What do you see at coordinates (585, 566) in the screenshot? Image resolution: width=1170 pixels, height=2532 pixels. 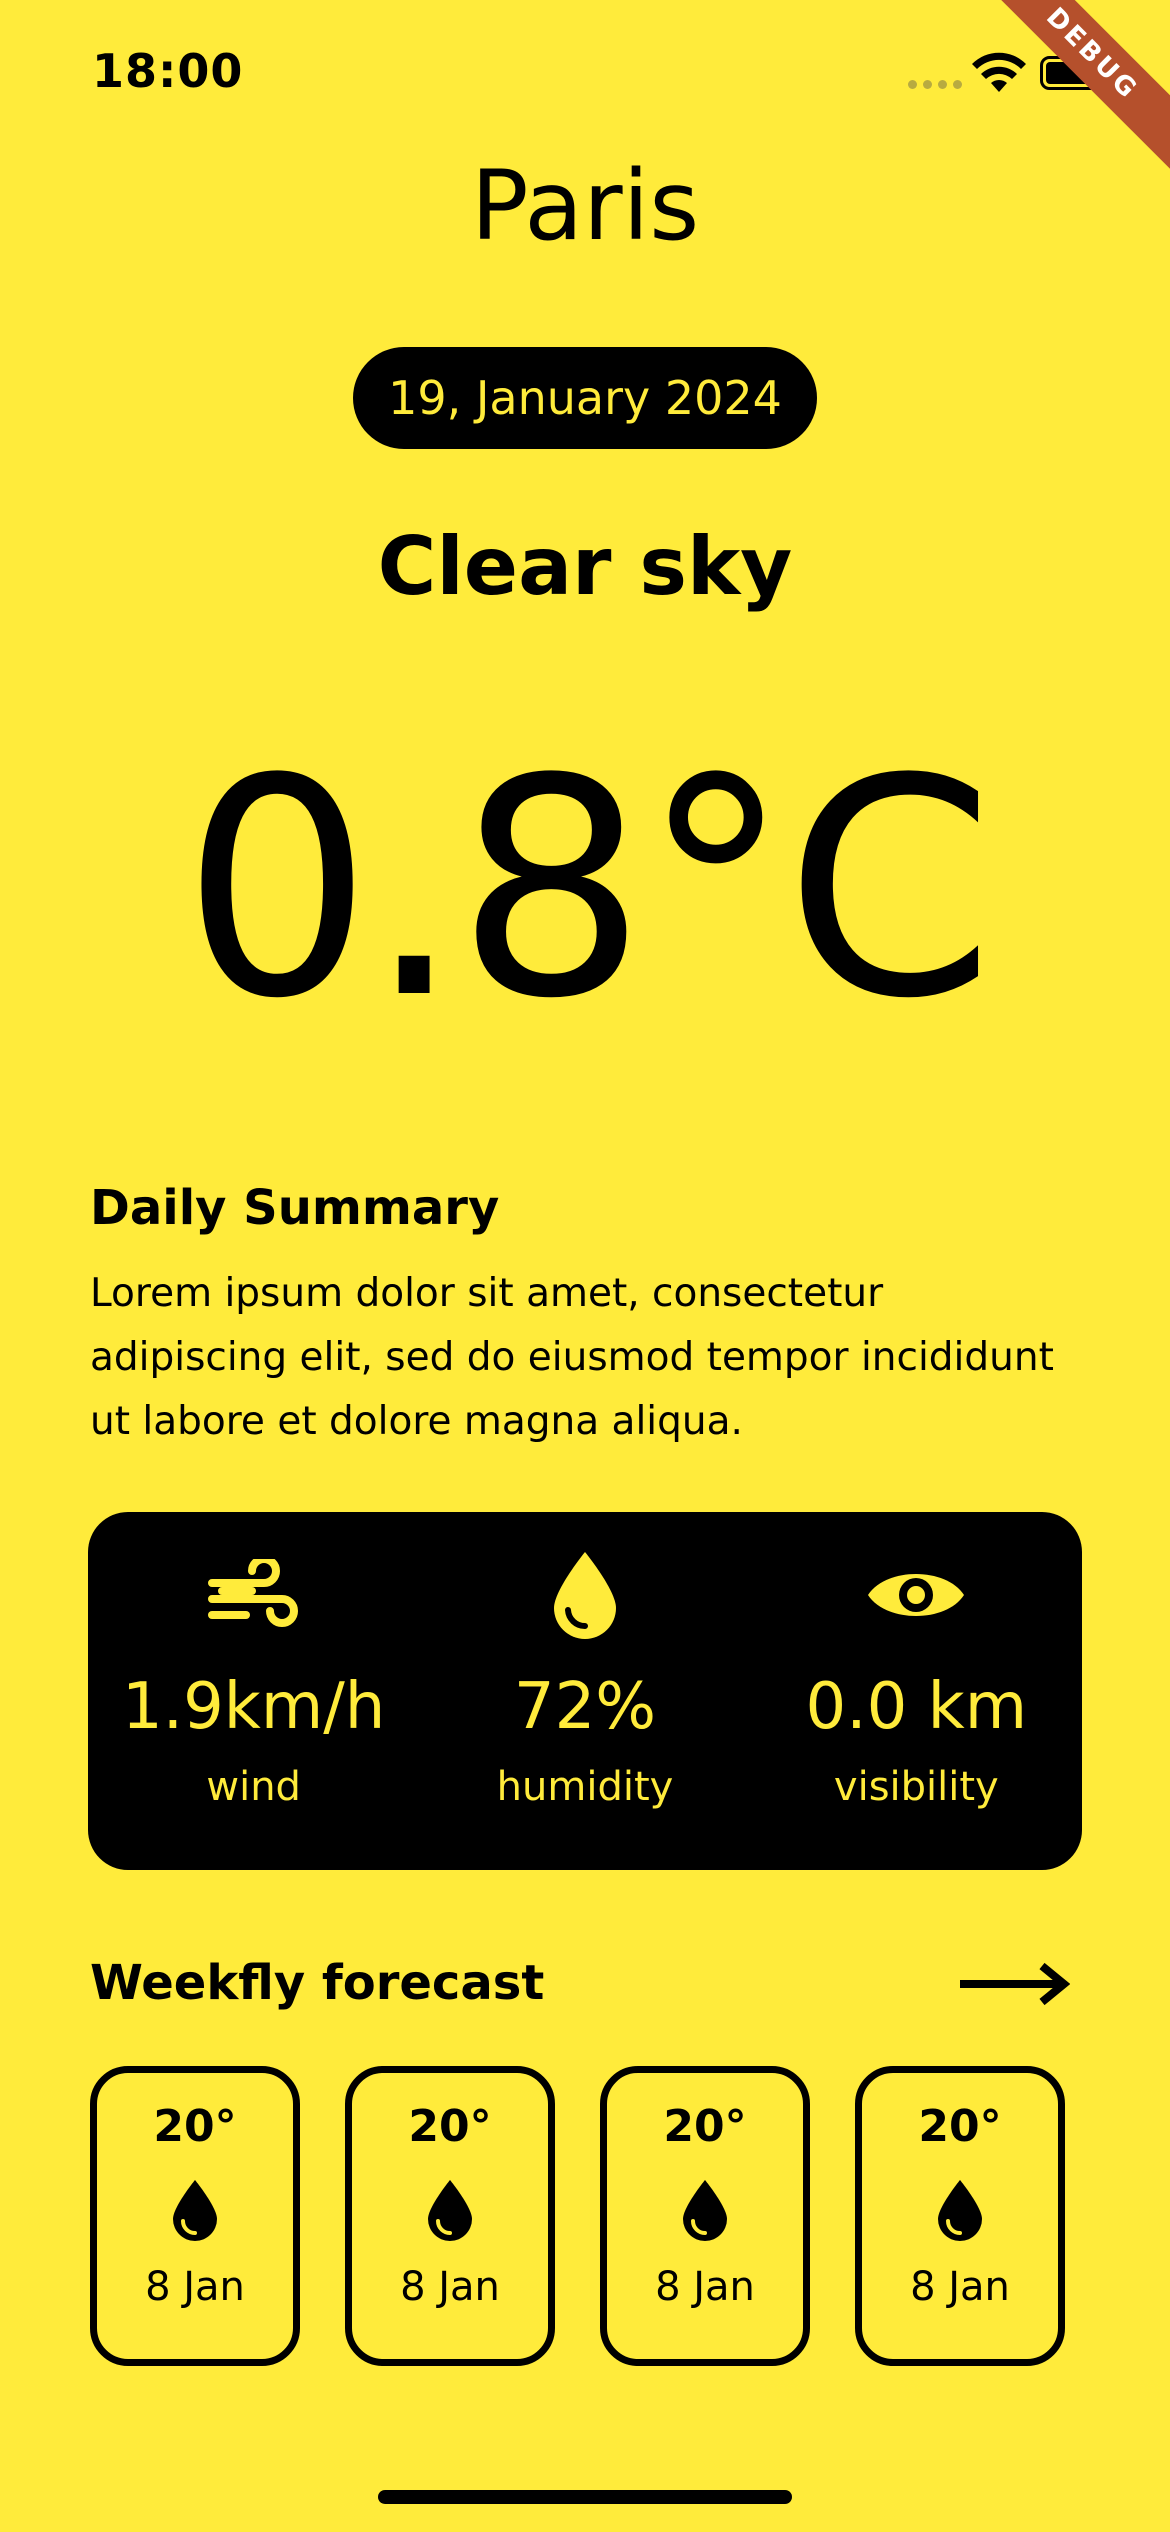 I see `weather-condition: Clear sky` at bounding box center [585, 566].